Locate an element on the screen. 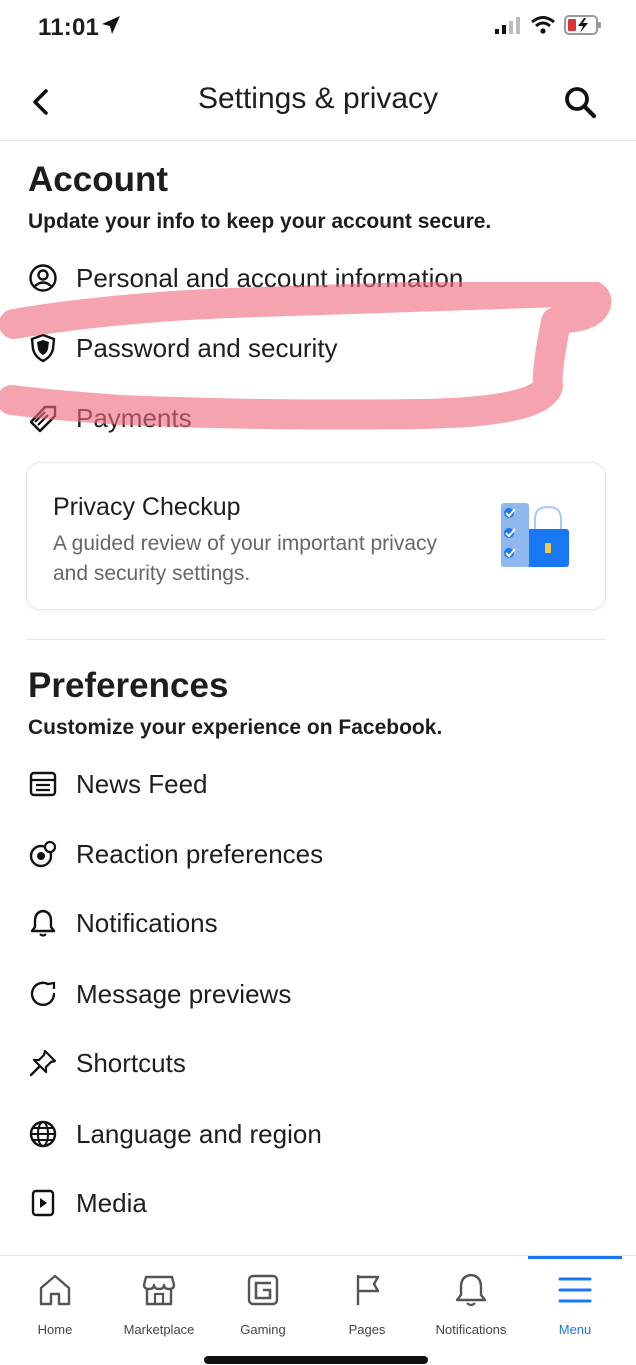  menu-item-notifications: Notifications is located at coordinates (316, 923).